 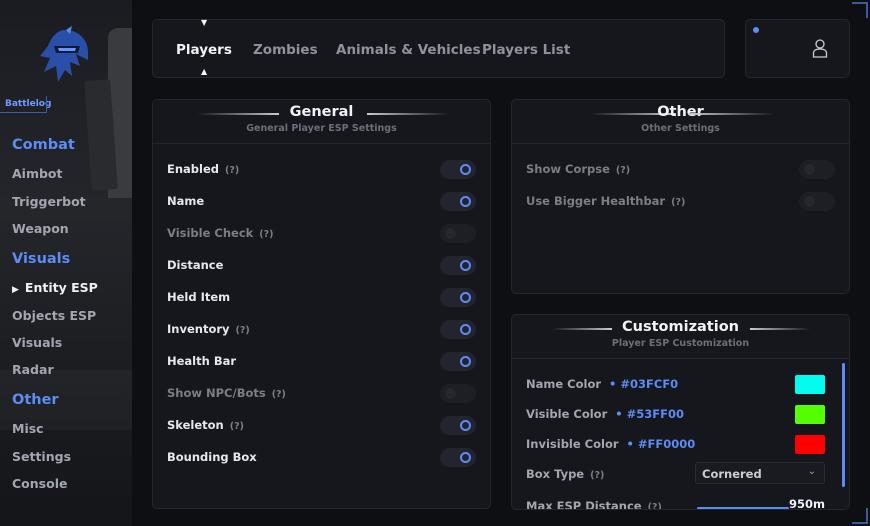 I want to click on toggle-visible-check, so click(x=458, y=233).